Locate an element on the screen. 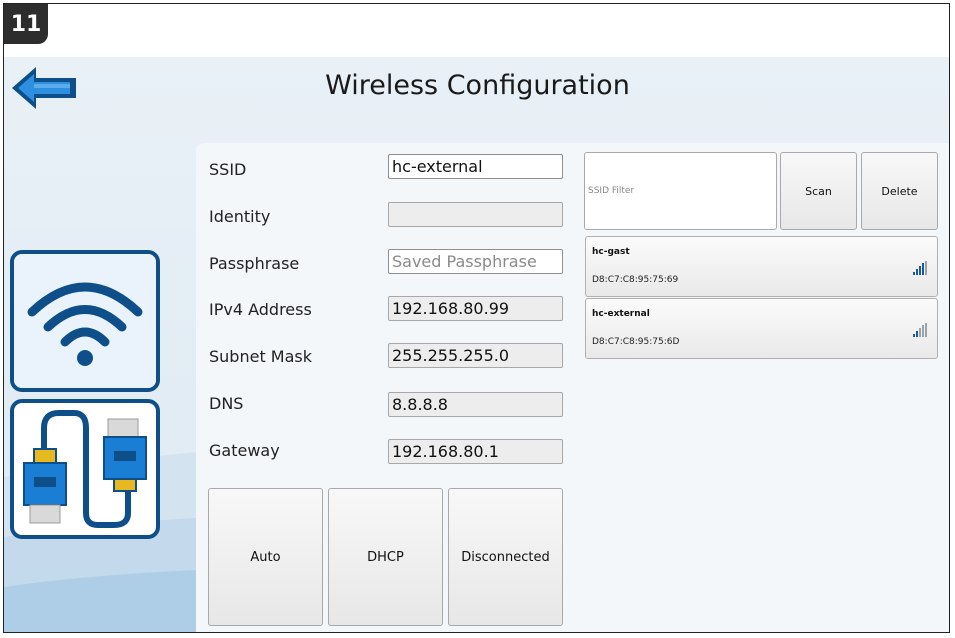 The height and width of the screenshot is (638, 955). wifi-card is located at coordinates (85, 321).